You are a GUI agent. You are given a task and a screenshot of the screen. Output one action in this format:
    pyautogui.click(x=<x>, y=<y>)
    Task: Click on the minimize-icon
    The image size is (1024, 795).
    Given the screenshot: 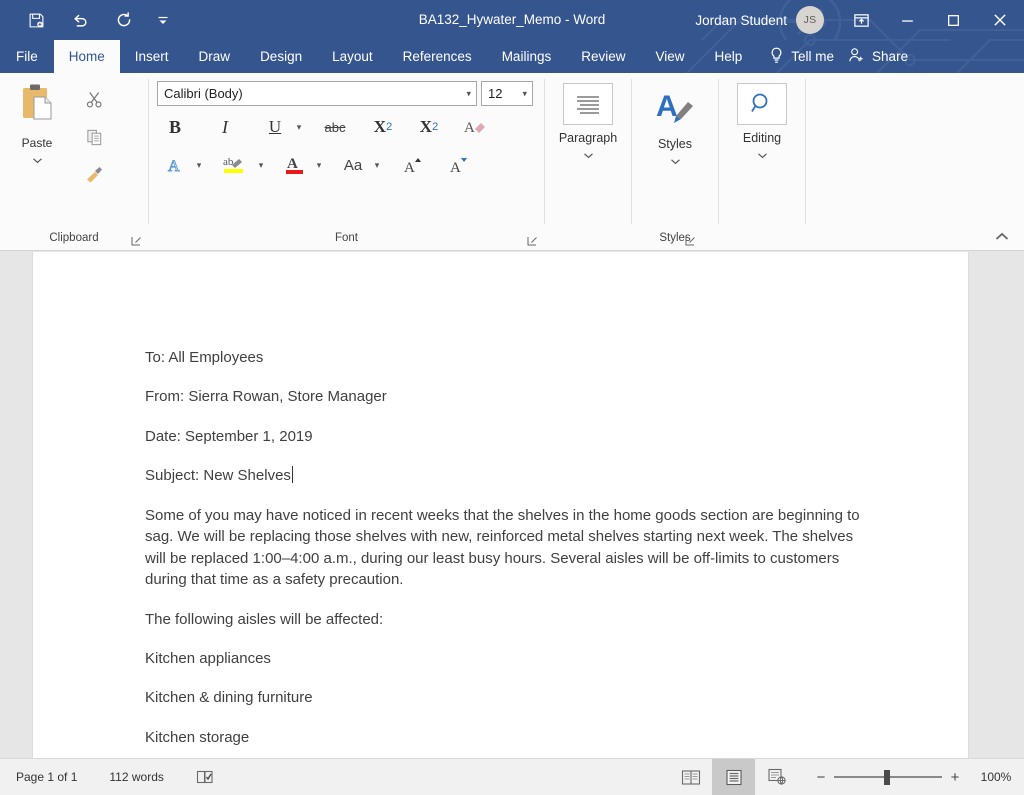 What is the action you would take?
    pyautogui.click(x=907, y=20)
    